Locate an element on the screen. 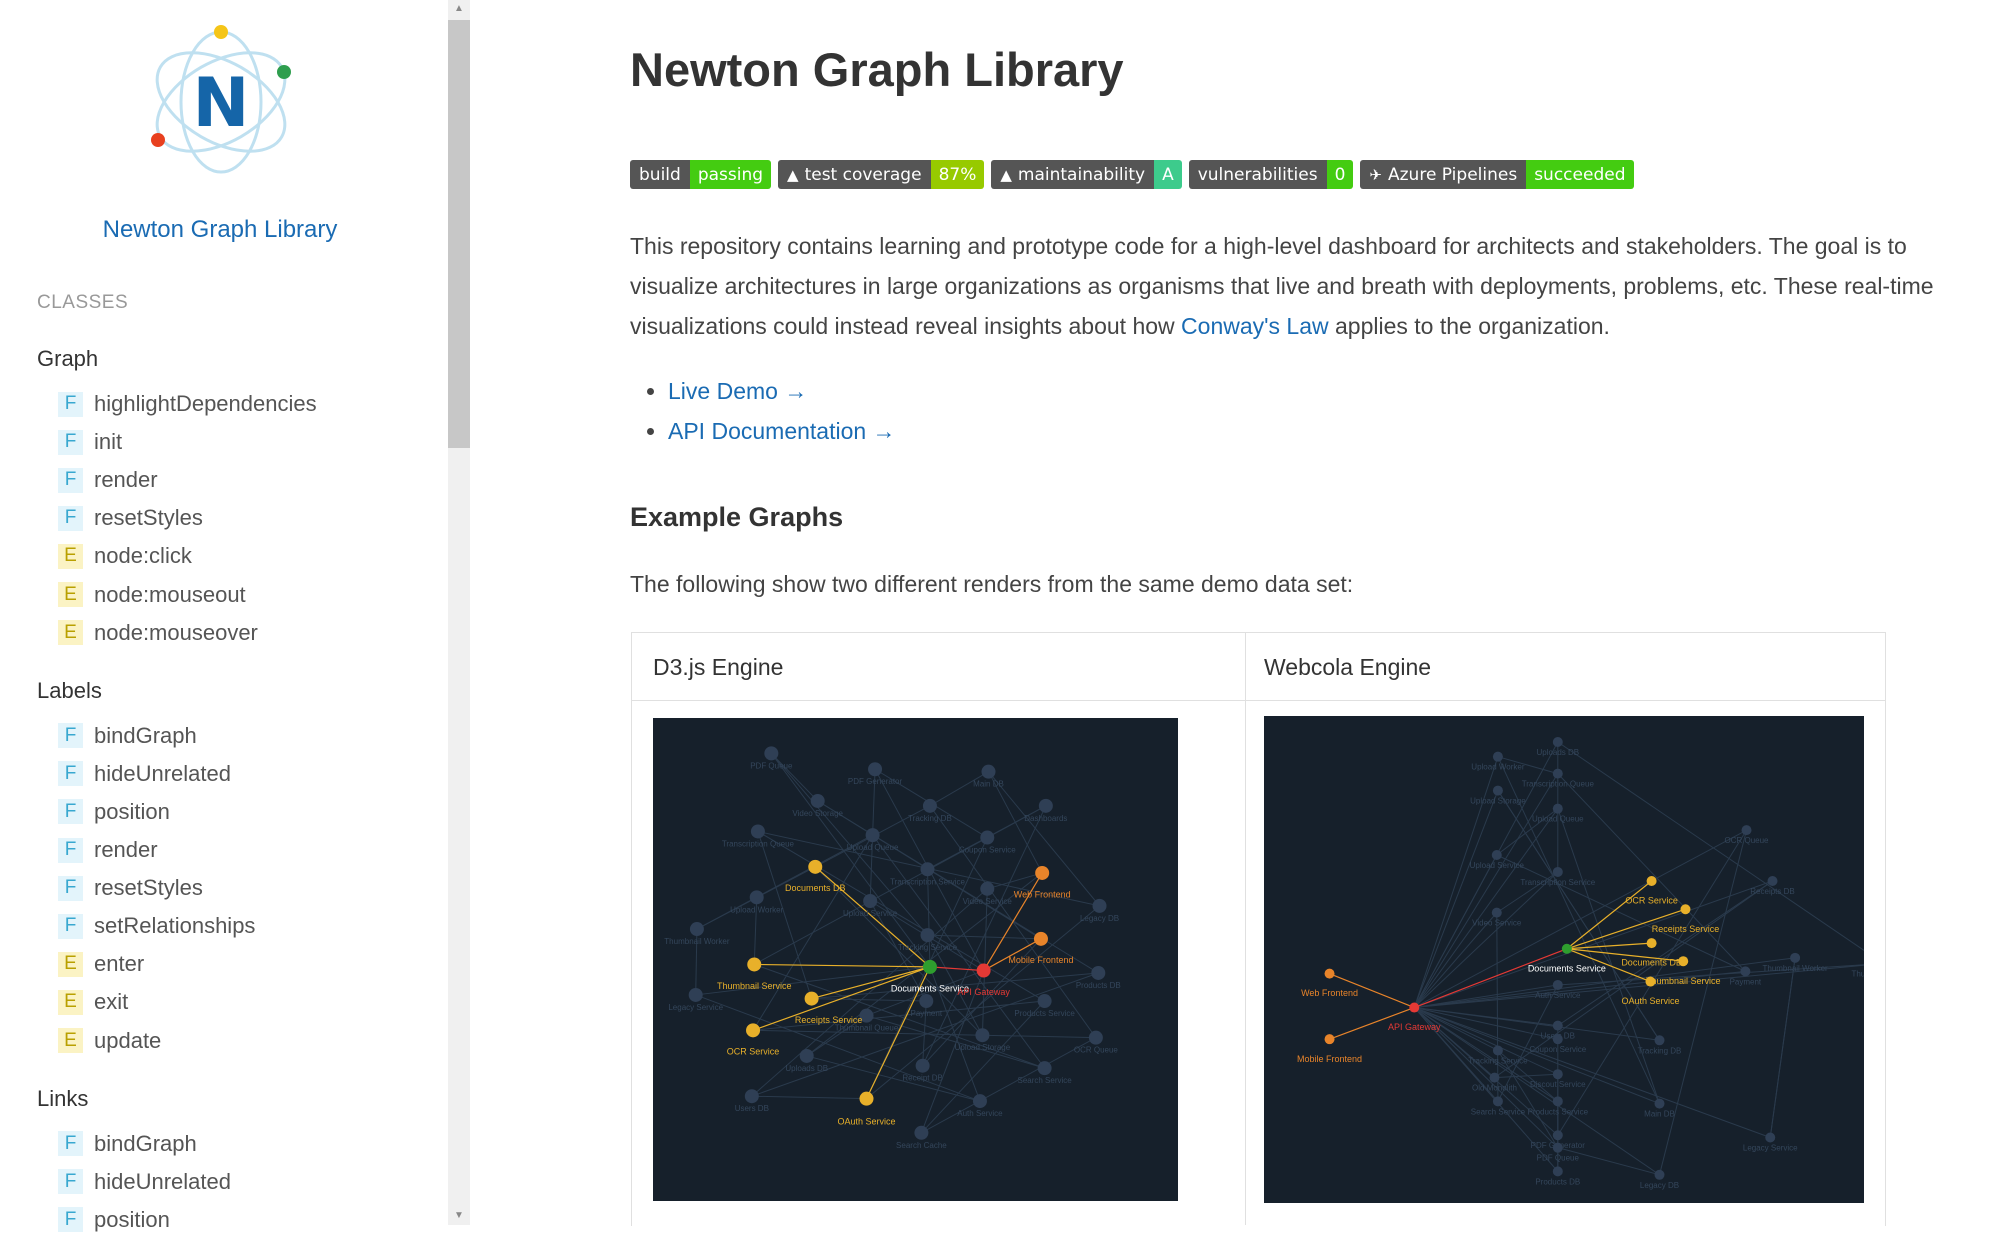 This screenshot has height=1235, width=1999. codeclimate-icon: ▲ is located at coordinates (1006, 174).